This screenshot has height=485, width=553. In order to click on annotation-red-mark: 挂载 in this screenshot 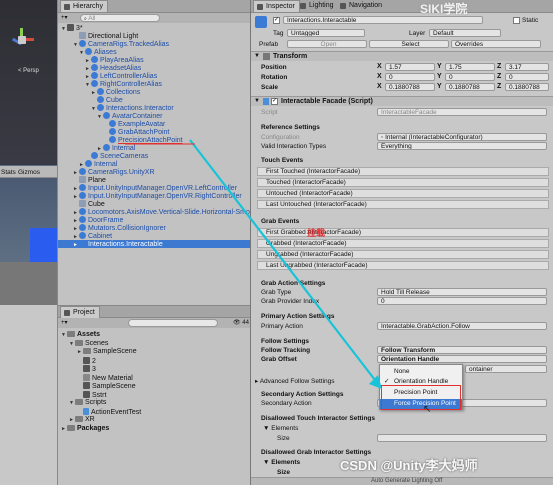, I will do `click(316, 233)`.